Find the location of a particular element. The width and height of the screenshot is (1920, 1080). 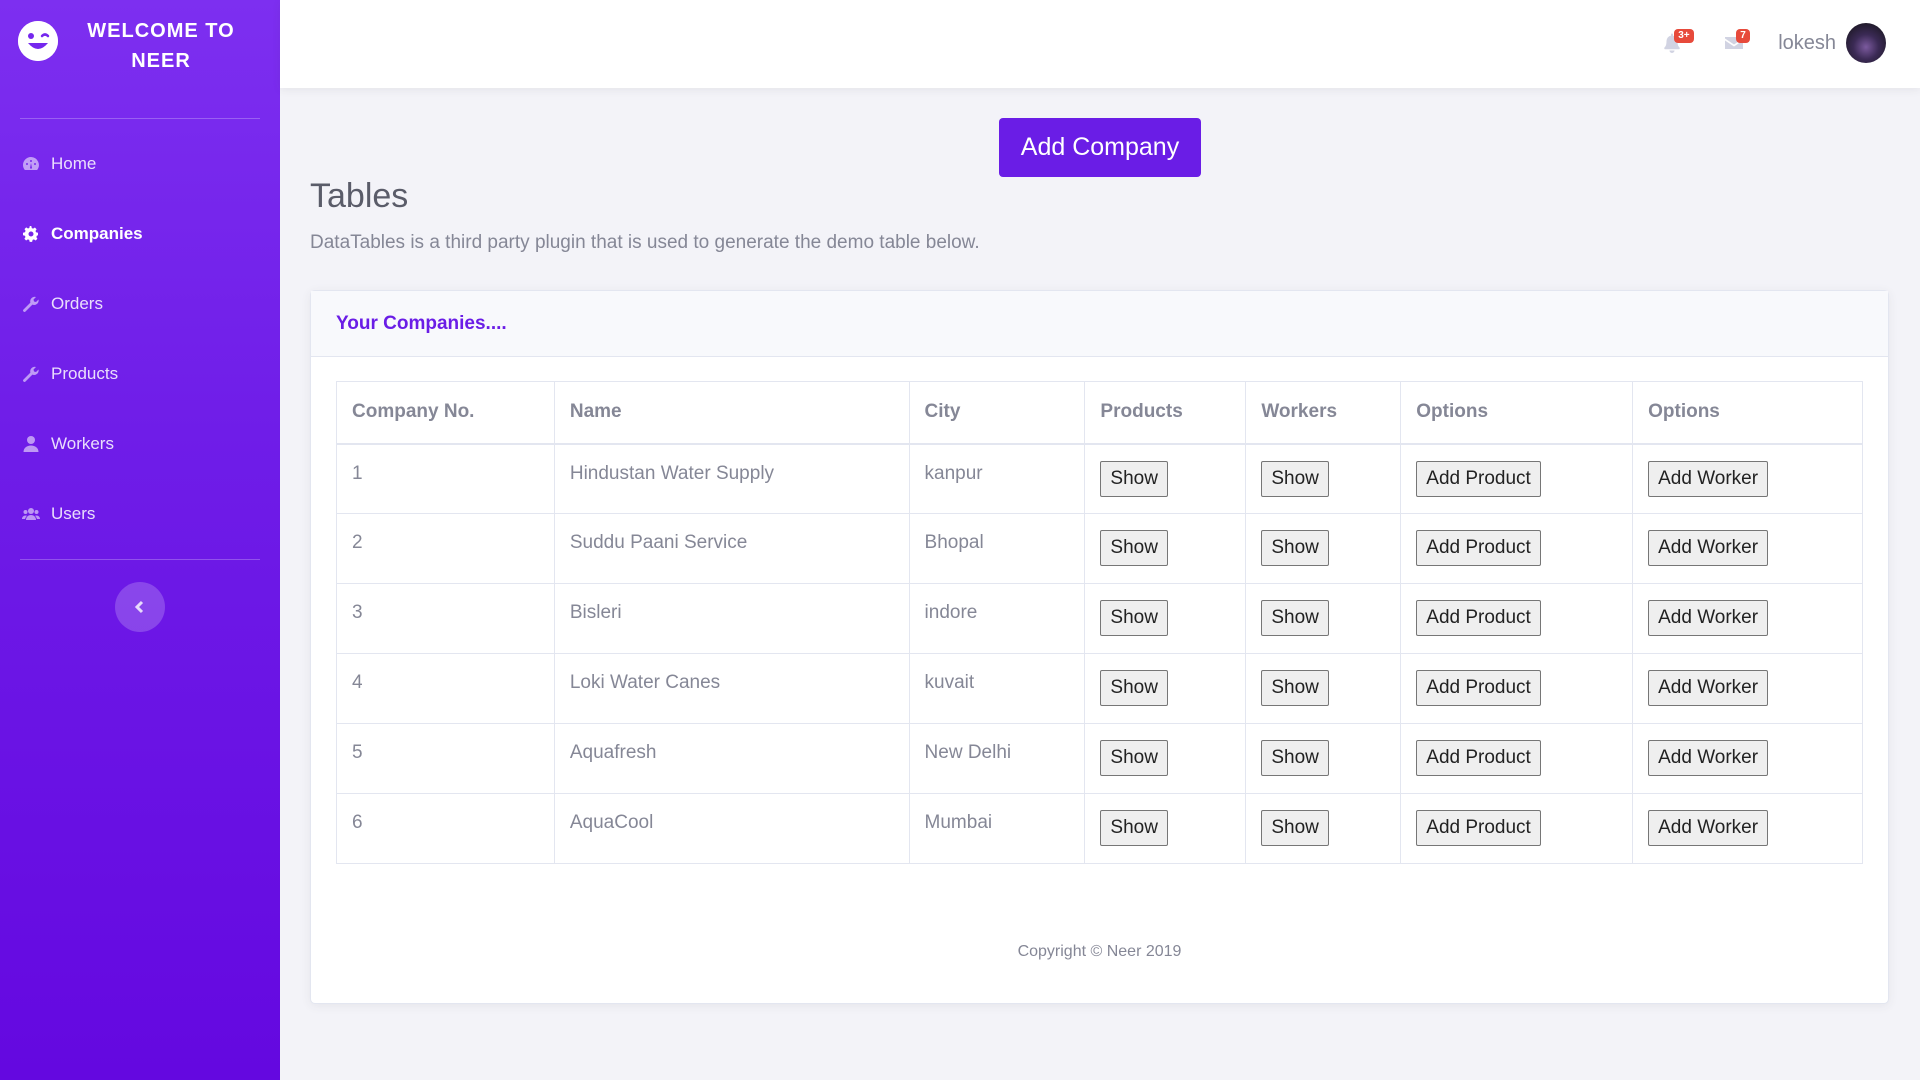

company-no: 6 is located at coordinates (445, 828).